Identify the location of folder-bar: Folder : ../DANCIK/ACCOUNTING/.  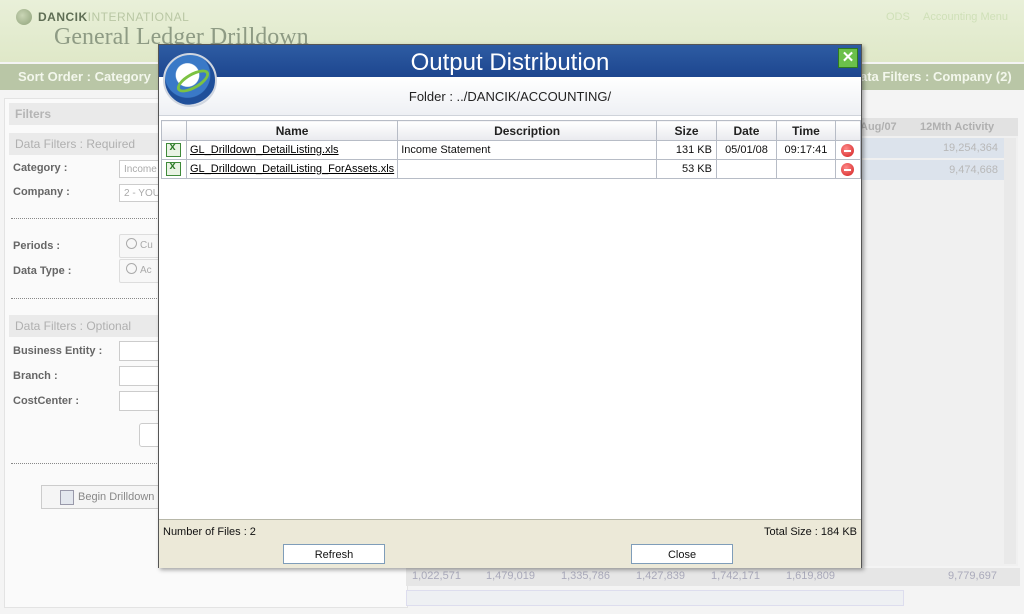
(510, 96).